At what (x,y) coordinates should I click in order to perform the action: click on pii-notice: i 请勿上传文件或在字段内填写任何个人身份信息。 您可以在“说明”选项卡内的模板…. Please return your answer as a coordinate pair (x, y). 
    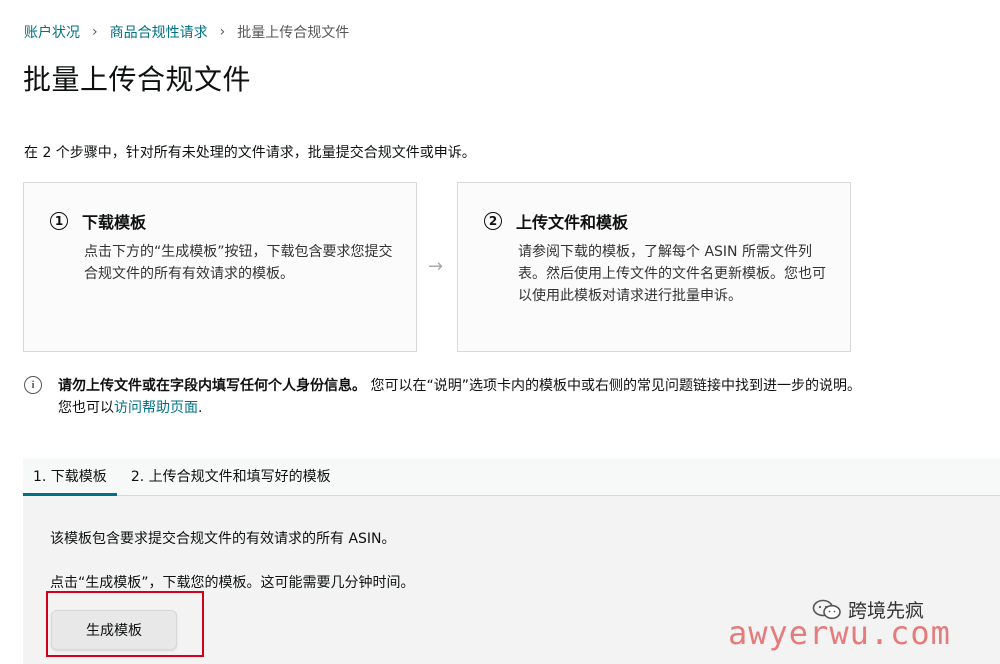
    Looking at the image, I should click on (506, 397).